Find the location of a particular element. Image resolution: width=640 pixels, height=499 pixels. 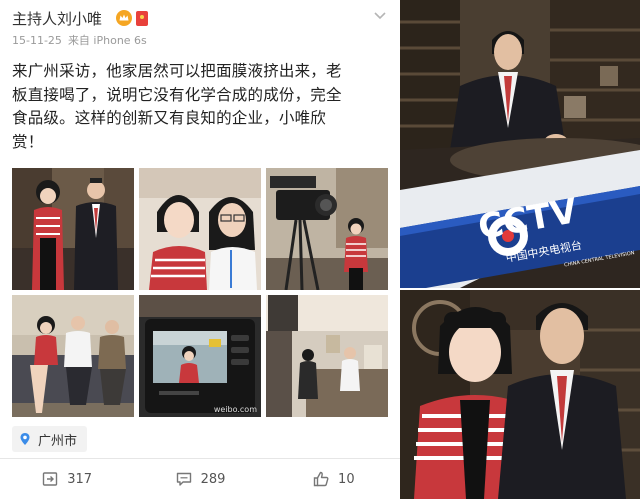

post-meta: 15-11-25 来自 iPhone 6s is located at coordinates (79, 40).